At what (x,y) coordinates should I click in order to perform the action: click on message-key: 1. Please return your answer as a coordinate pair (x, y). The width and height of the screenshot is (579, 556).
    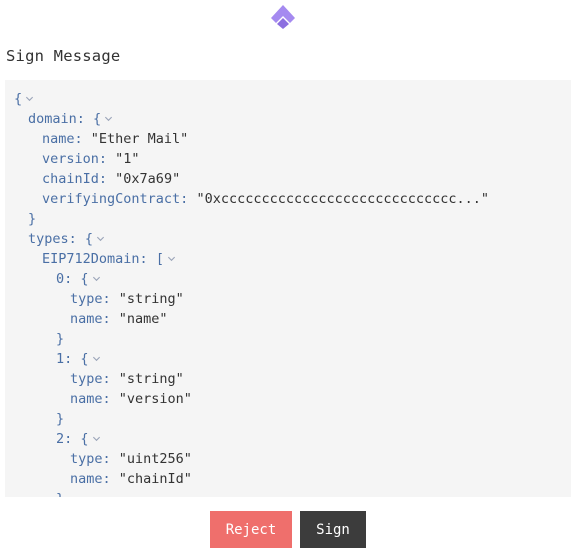
    Looking at the image, I should click on (60, 359).